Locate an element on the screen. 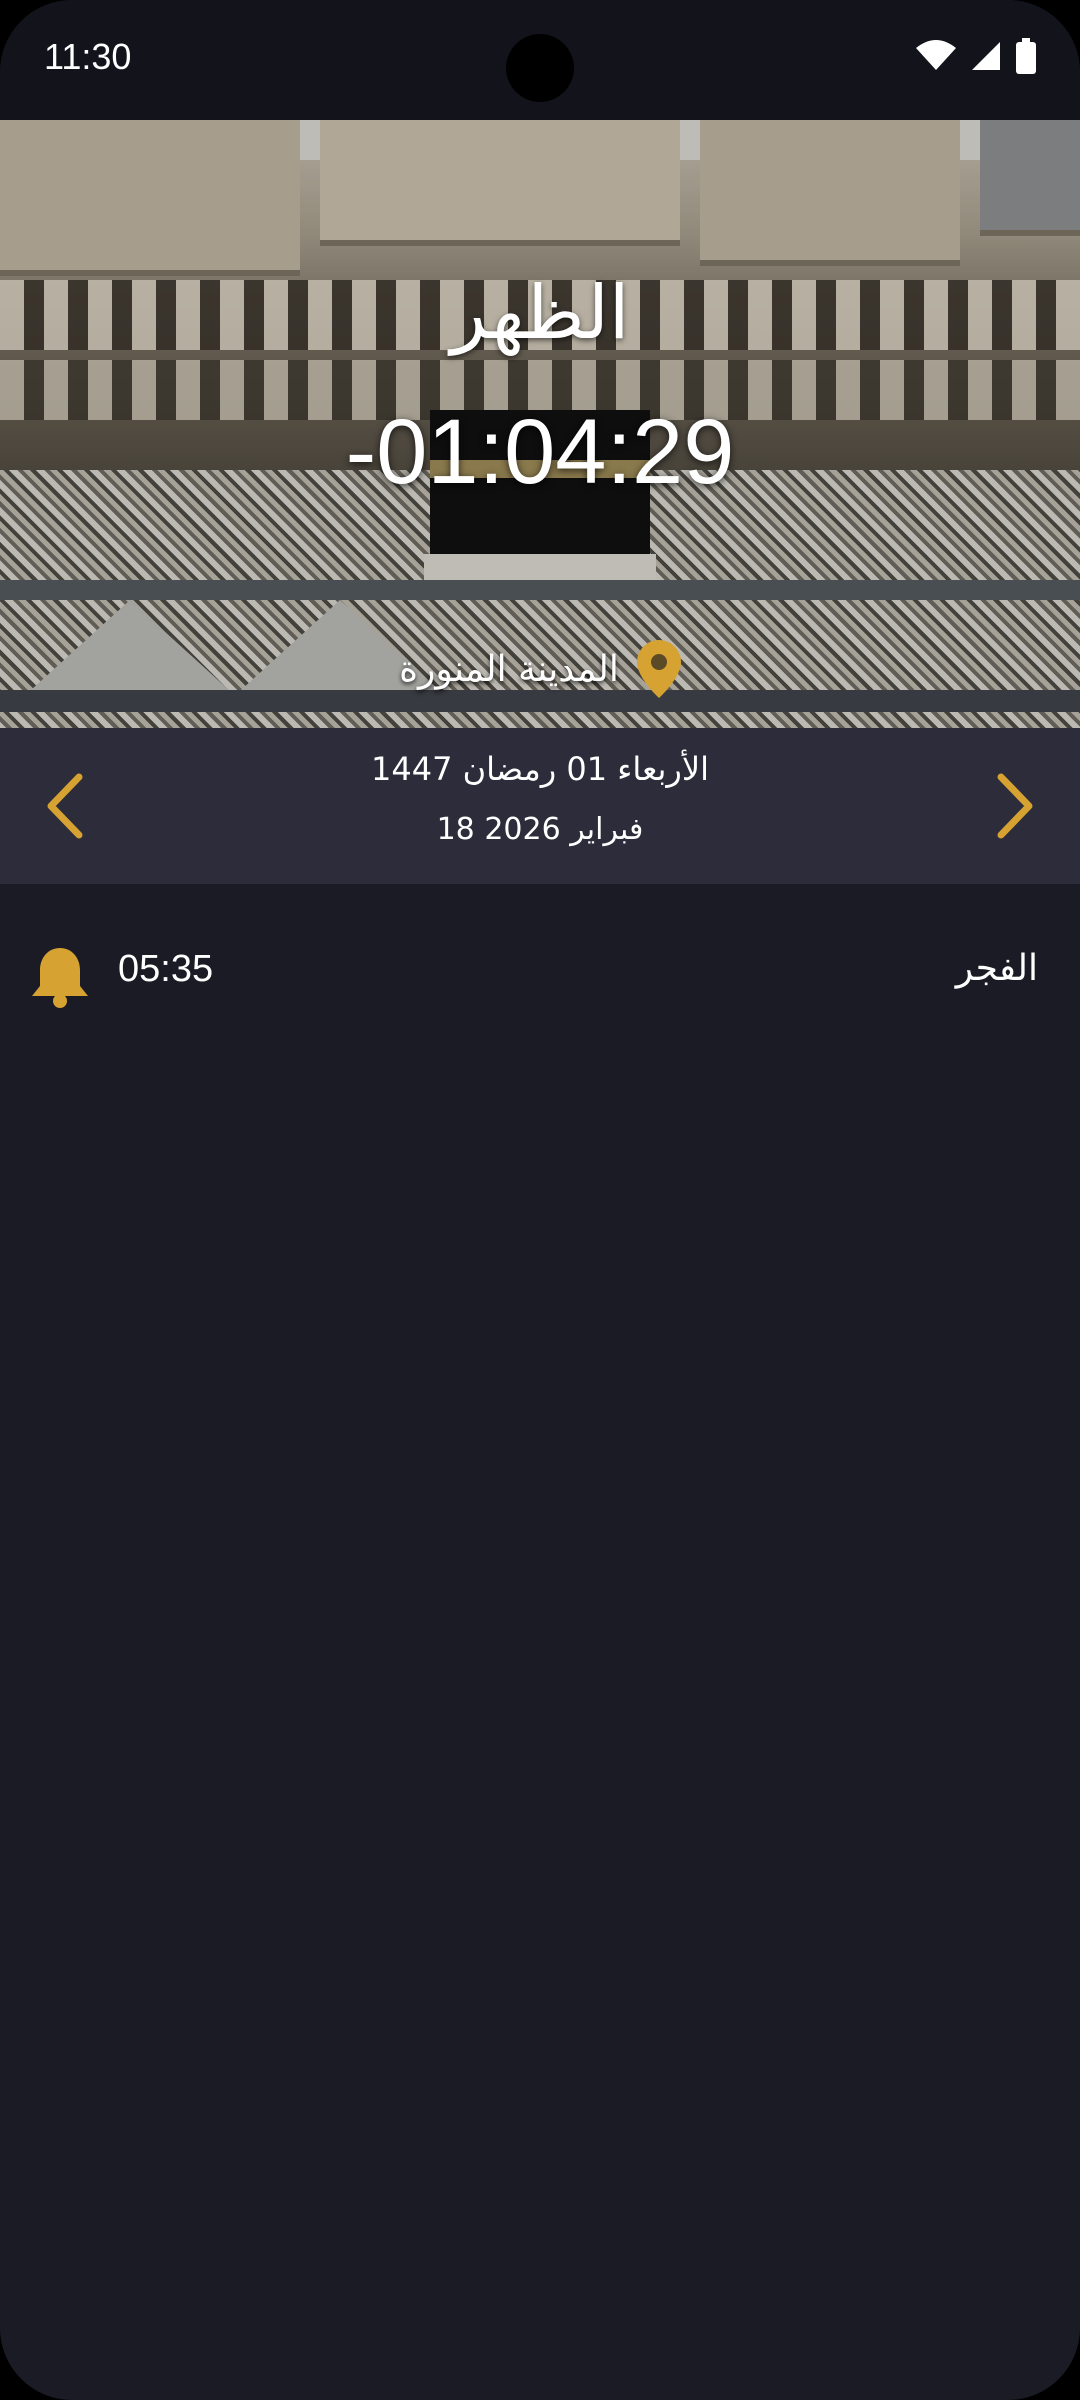  hijri-date: الأربعاء 01 رمضان 1447 is located at coordinates (540, 769).